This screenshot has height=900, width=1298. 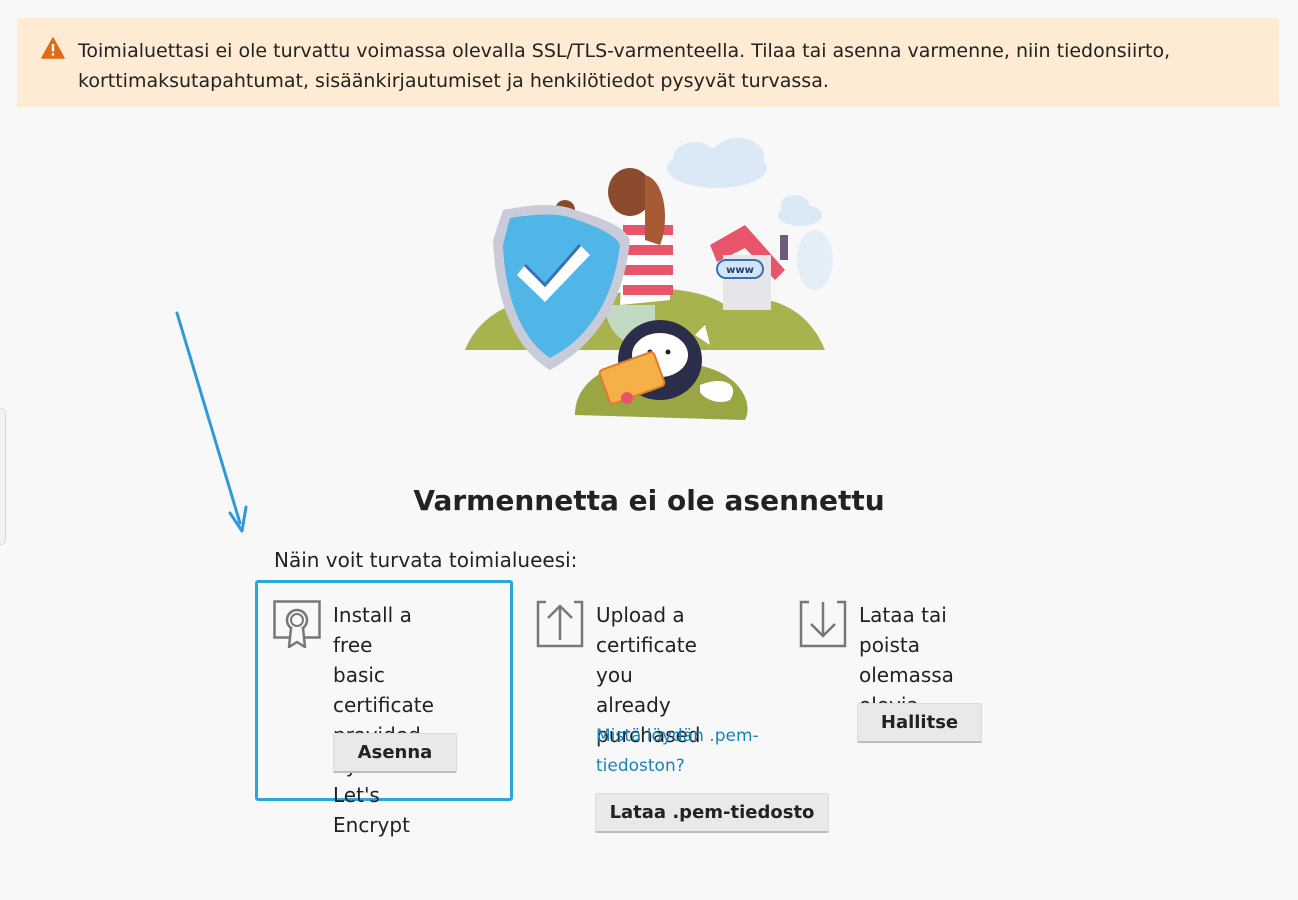 I want to click on option-text-line: Lataa tai poista, so click(x=903, y=630).